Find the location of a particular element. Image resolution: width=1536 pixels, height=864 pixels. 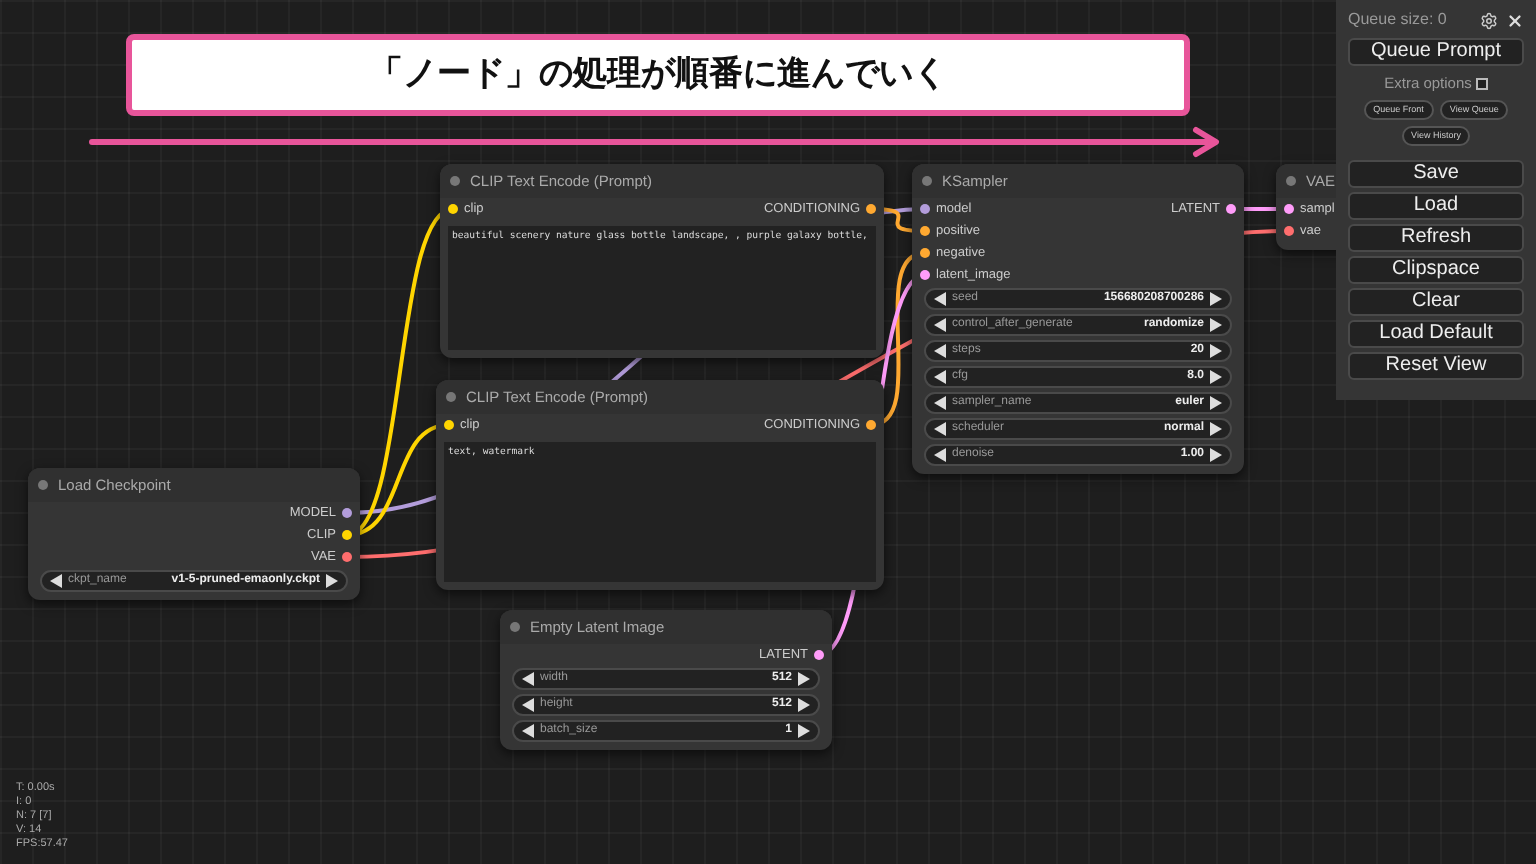

settings-icon is located at coordinates (1489, 20).